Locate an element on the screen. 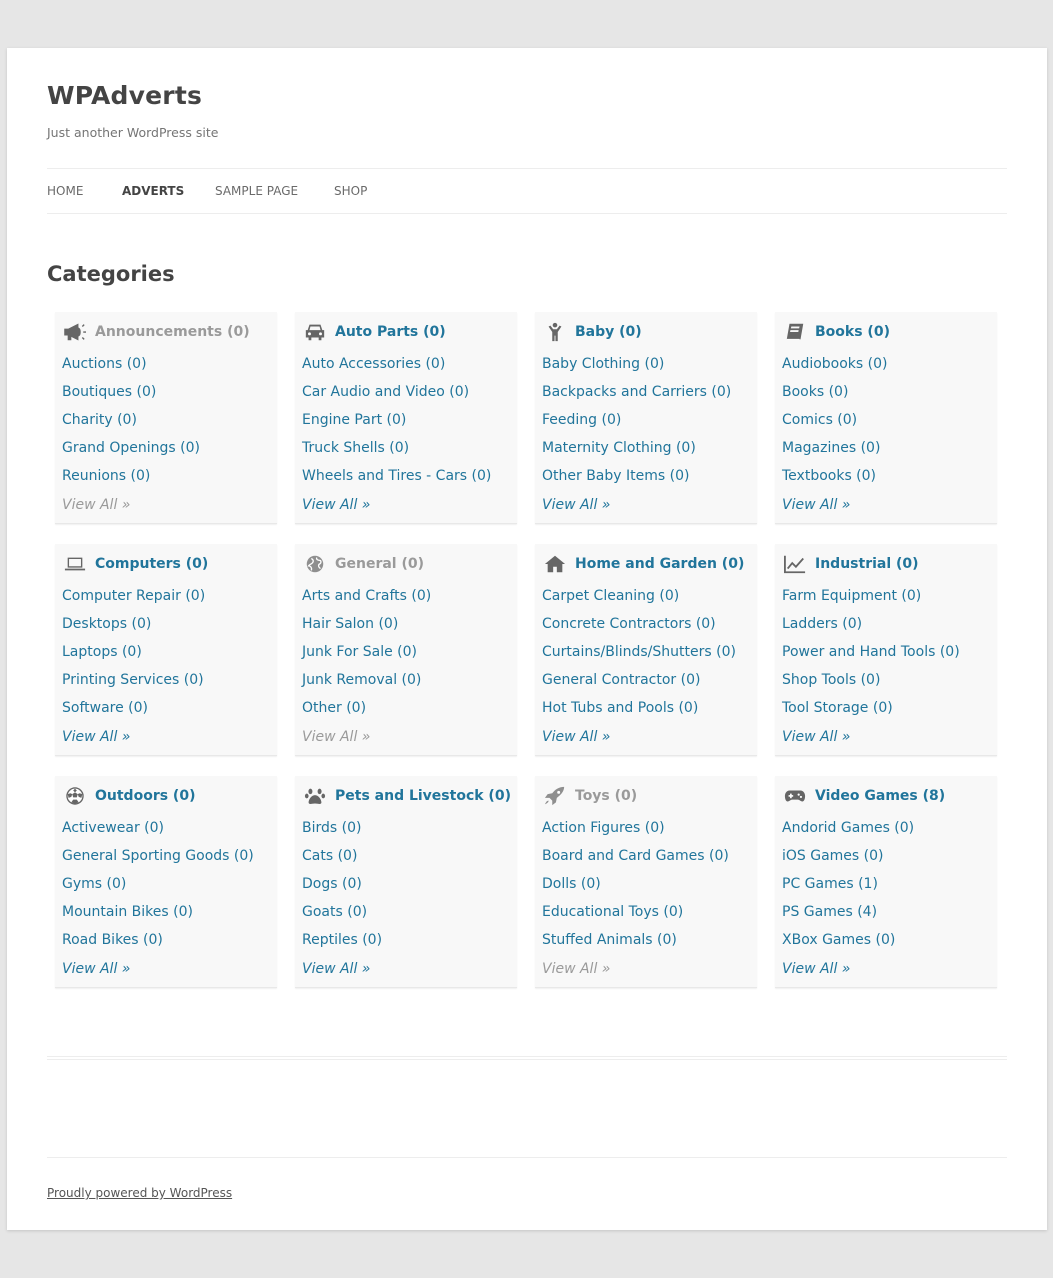 Image resolution: width=1053 pixels, height=1278 pixels. subcategory-link: General Sporting Goods (0) is located at coordinates (158, 856).